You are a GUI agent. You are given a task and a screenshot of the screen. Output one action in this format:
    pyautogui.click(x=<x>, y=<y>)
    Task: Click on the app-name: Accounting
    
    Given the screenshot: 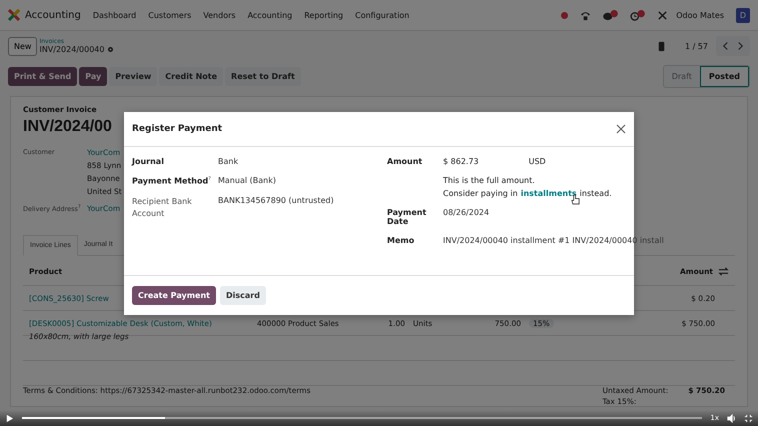 What is the action you would take?
    pyautogui.click(x=53, y=15)
    